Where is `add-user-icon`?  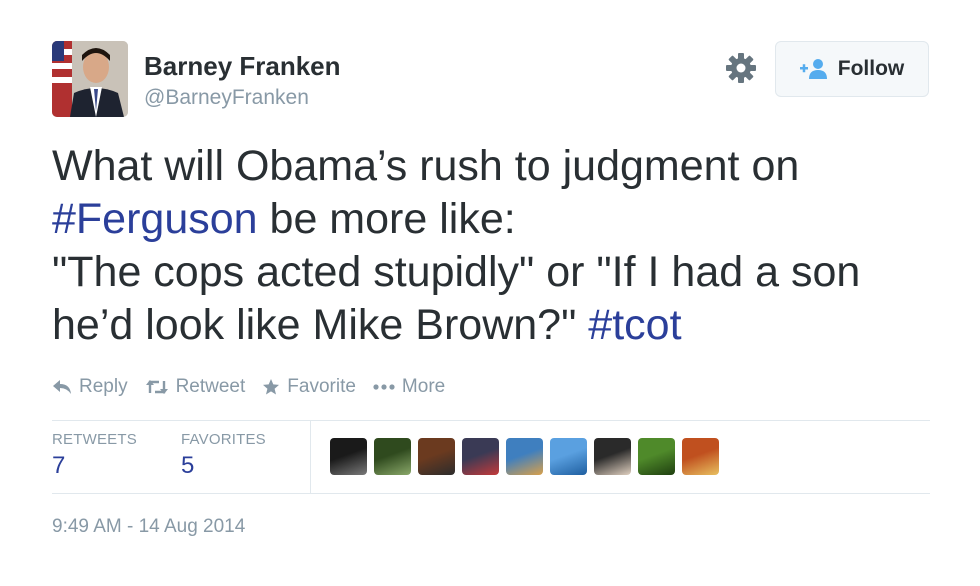 add-user-icon is located at coordinates (813, 69).